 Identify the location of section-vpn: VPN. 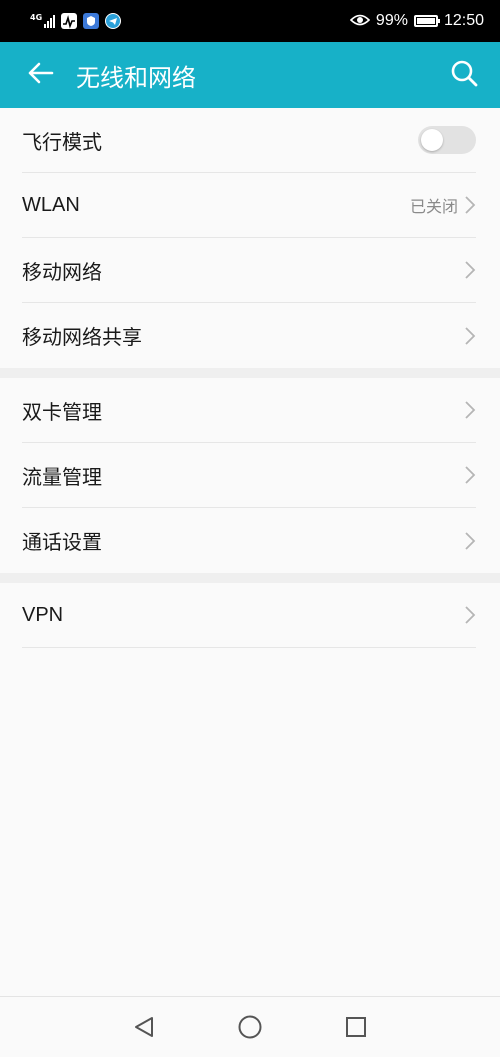
(250, 615).